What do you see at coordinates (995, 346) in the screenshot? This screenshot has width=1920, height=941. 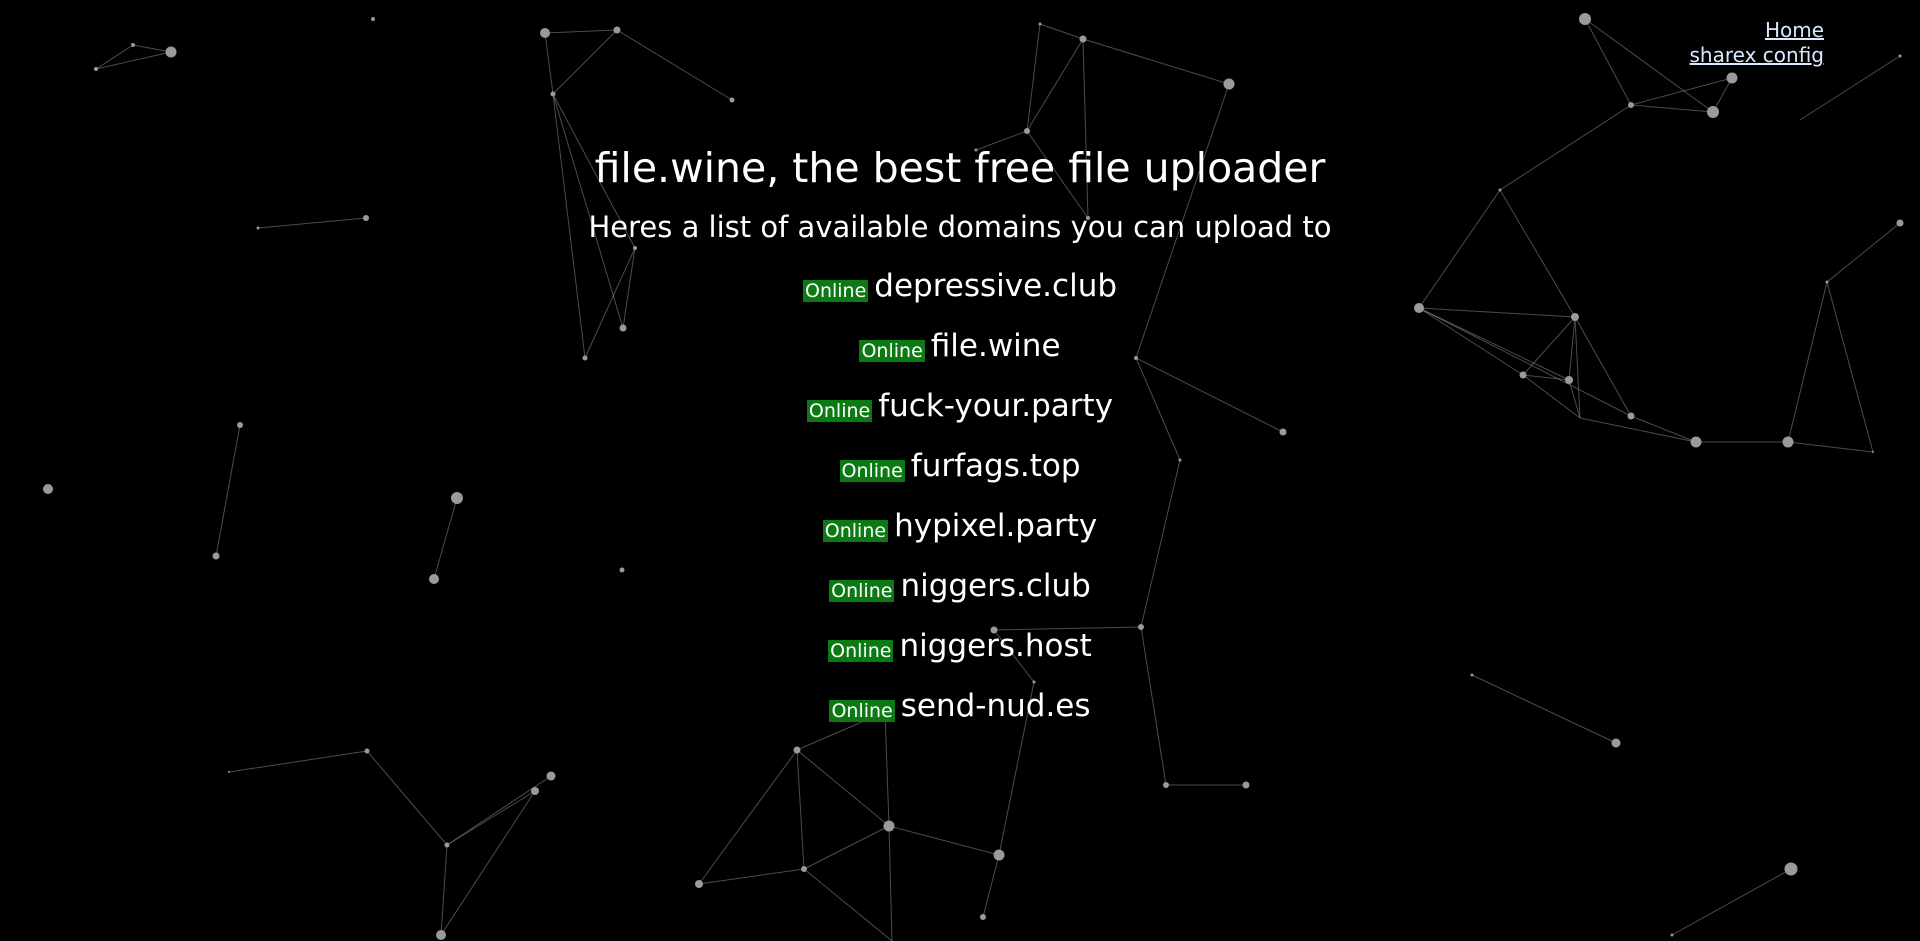 I see `domain-name: file.wine` at bounding box center [995, 346].